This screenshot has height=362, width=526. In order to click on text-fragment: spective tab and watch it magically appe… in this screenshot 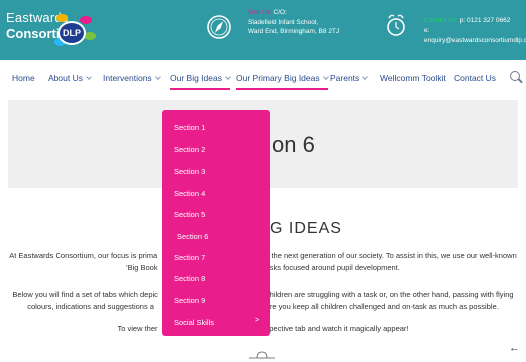, I will do `click(337, 328)`.